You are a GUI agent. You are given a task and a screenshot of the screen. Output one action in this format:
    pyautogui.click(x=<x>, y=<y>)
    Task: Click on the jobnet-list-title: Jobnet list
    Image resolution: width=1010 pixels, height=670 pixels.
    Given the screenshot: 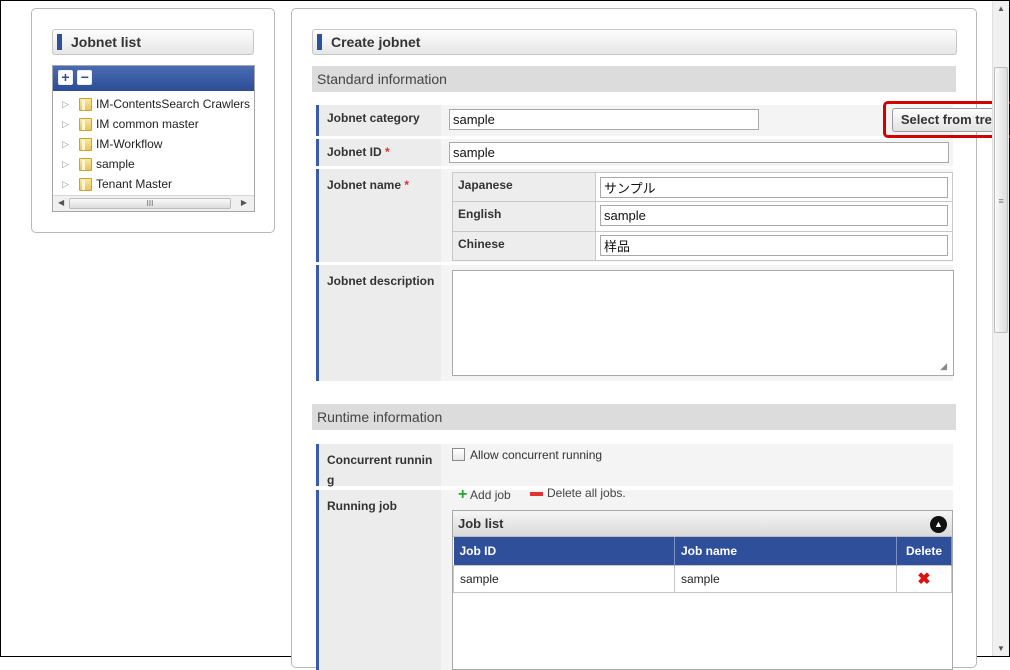 What is the action you would take?
    pyautogui.click(x=153, y=42)
    